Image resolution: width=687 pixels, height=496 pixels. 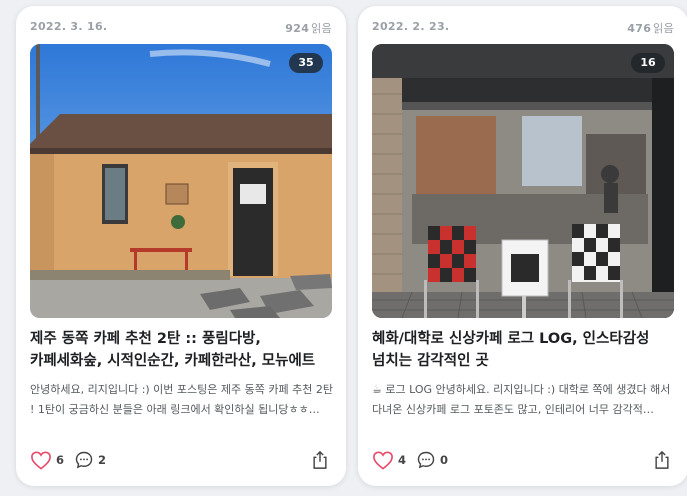 I want to click on view-count: 476 읽음, so click(x=650, y=28).